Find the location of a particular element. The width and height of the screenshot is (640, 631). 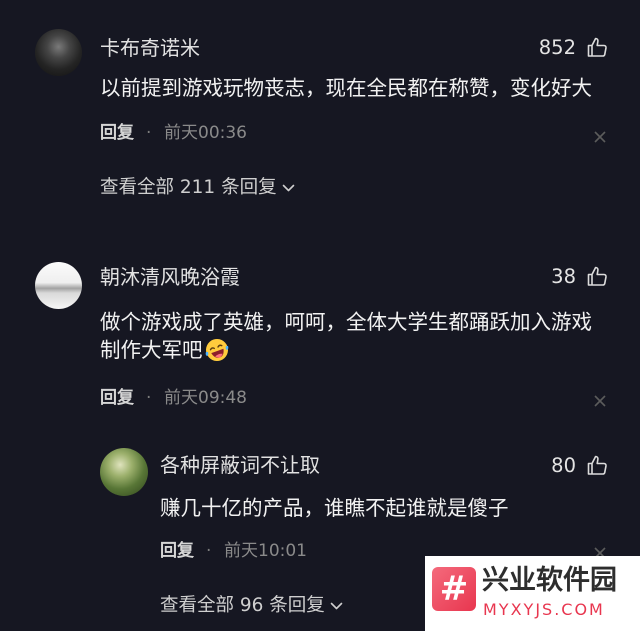

like-count: 38 is located at coordinates (563, 276).